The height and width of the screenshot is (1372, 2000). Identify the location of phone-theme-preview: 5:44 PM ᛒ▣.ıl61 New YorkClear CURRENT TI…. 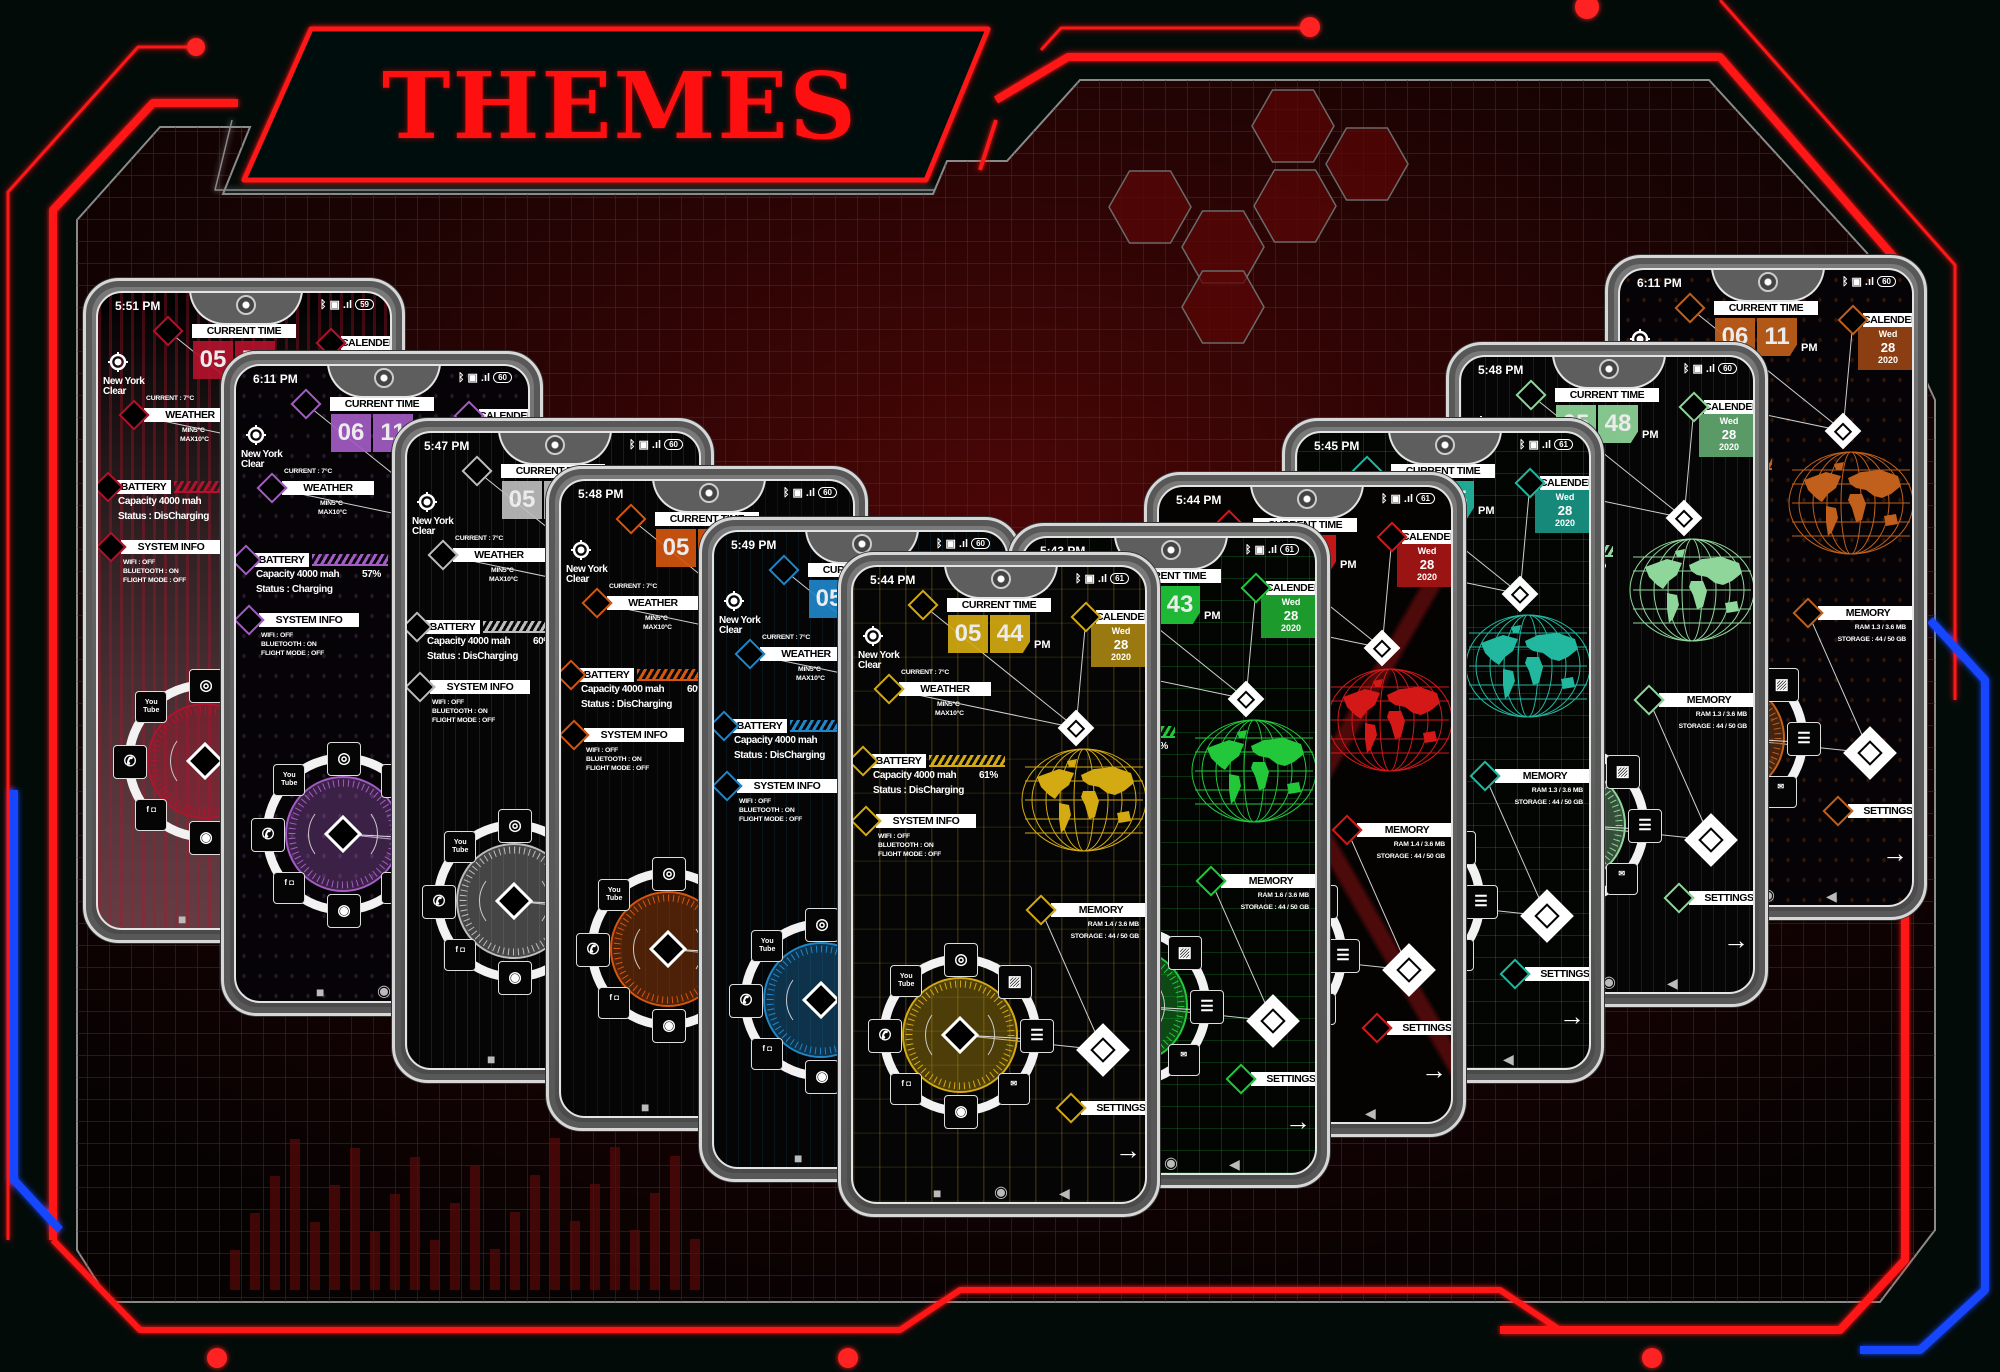
(999, 884).